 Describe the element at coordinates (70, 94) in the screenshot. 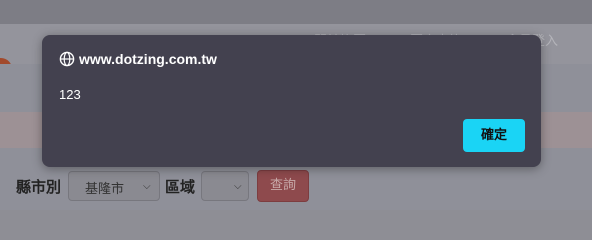

I see `dialog-message: 123` at that location.